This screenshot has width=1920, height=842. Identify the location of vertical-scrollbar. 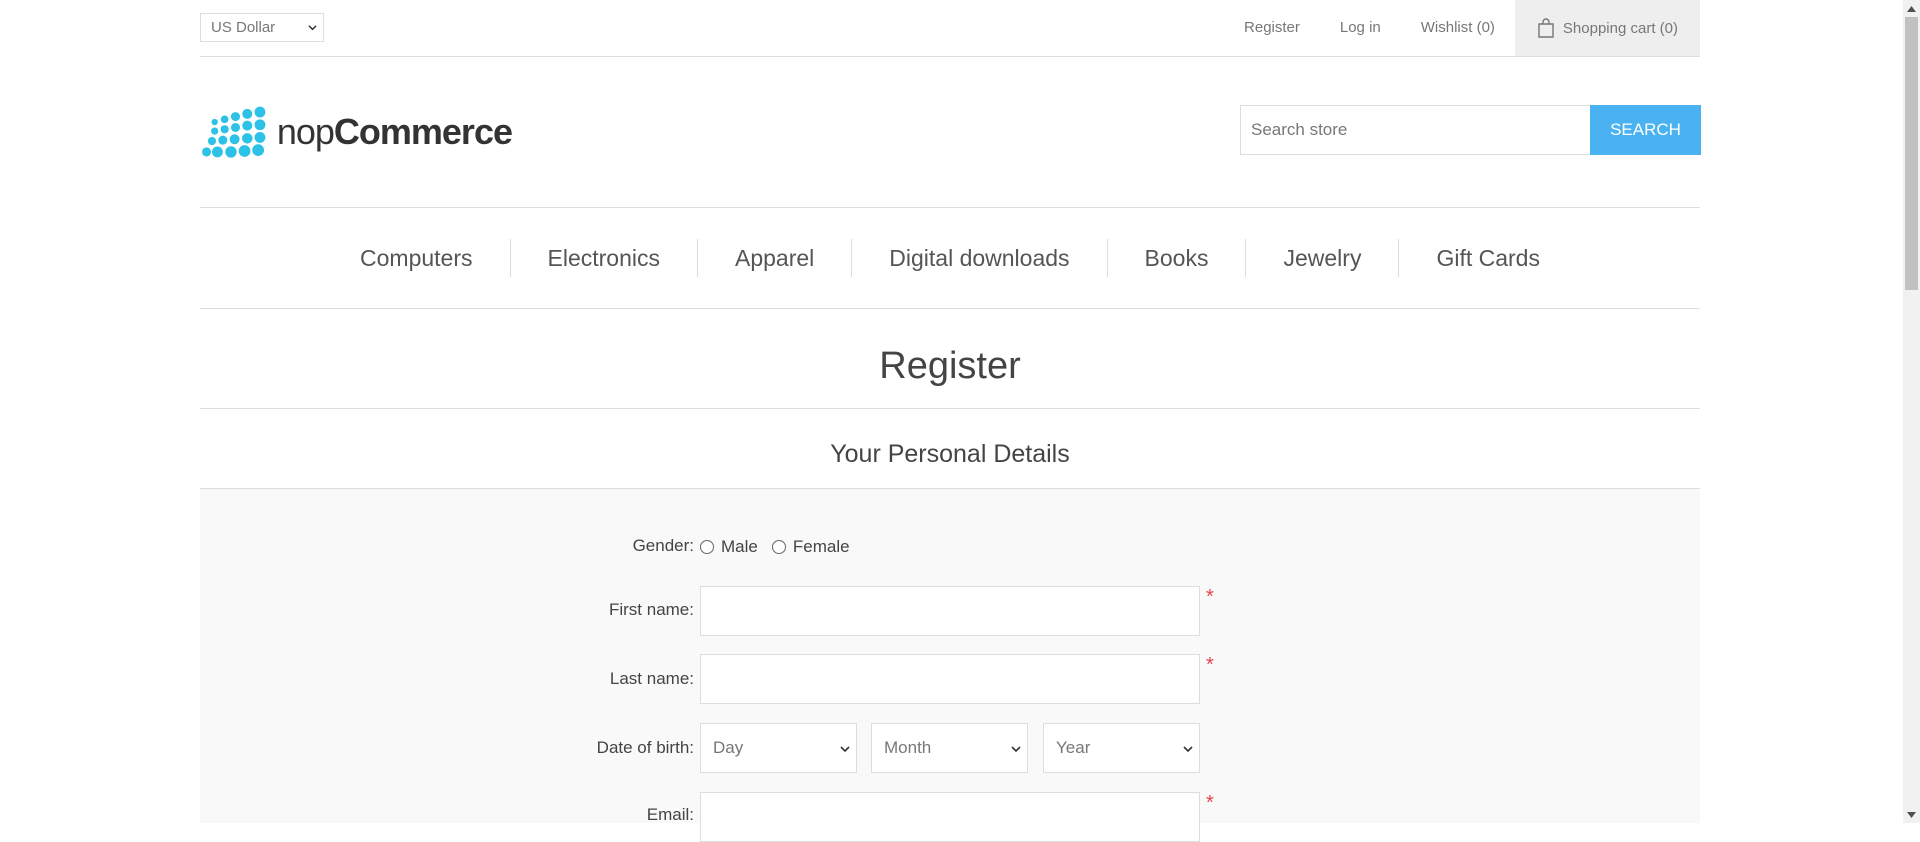
(1911, 411).